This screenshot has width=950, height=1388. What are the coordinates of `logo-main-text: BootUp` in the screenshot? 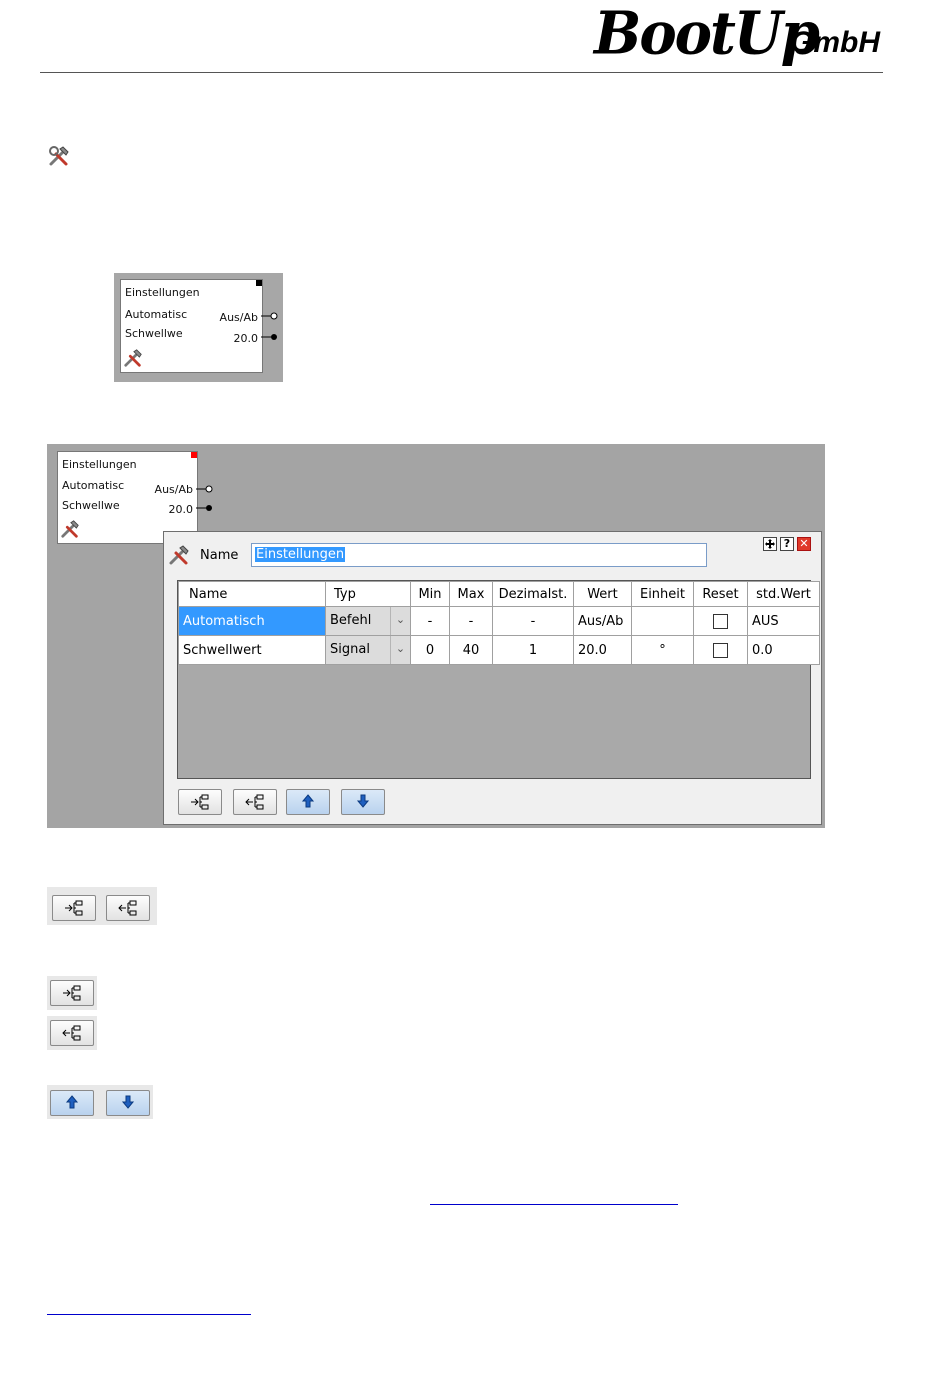 It's located at (707, 34).